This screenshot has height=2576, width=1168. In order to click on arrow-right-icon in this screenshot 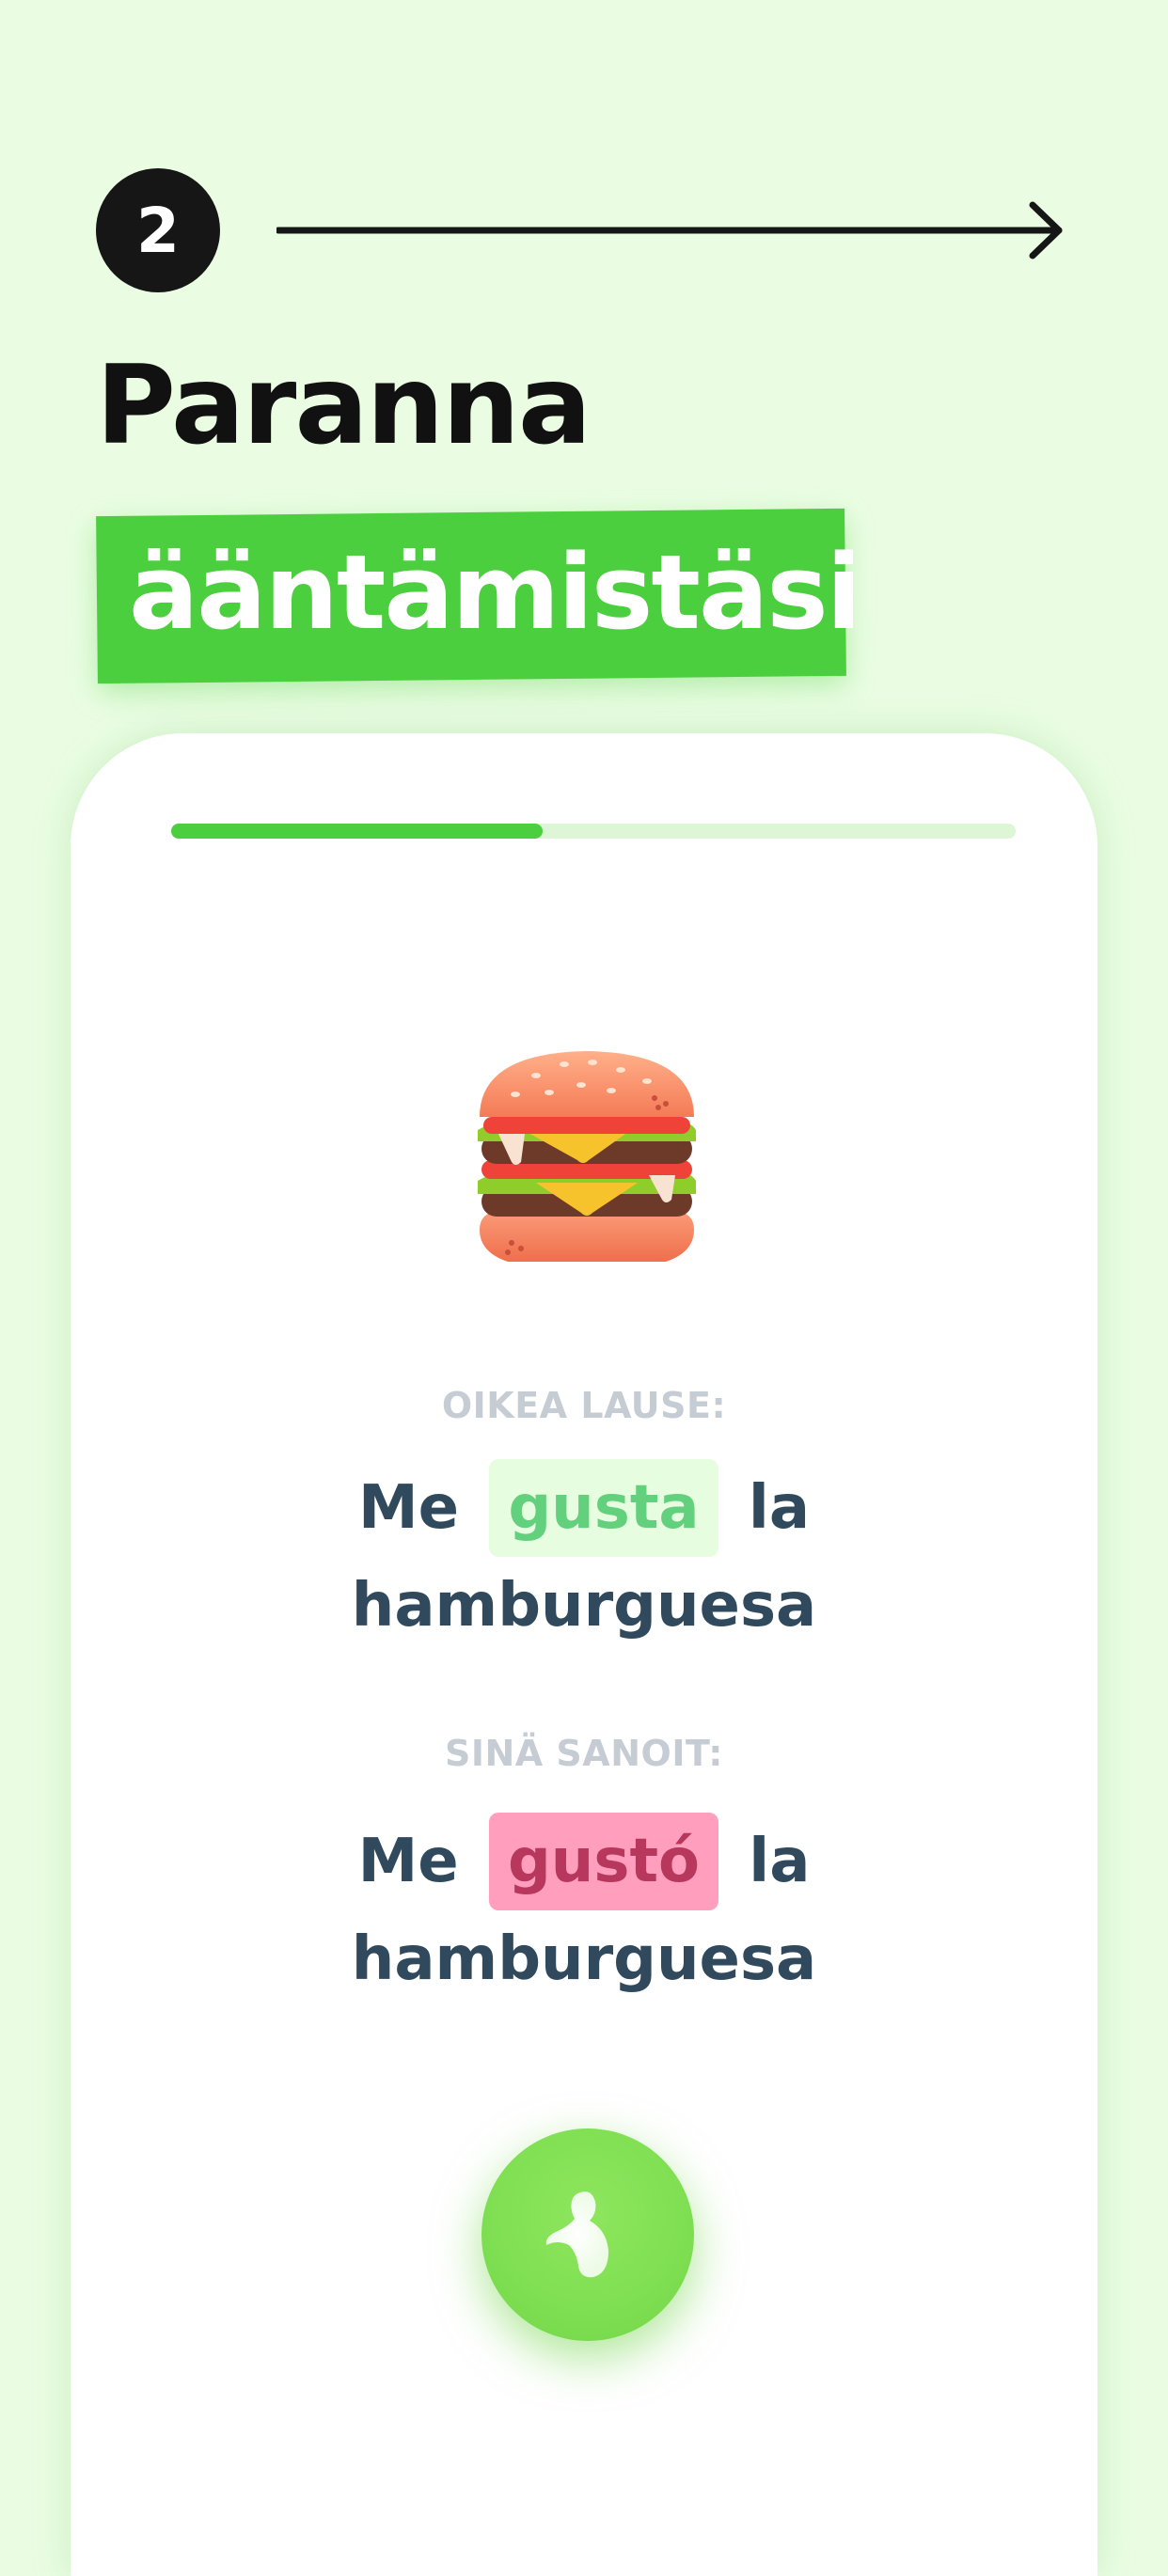, I will do `click(669, 230)`.